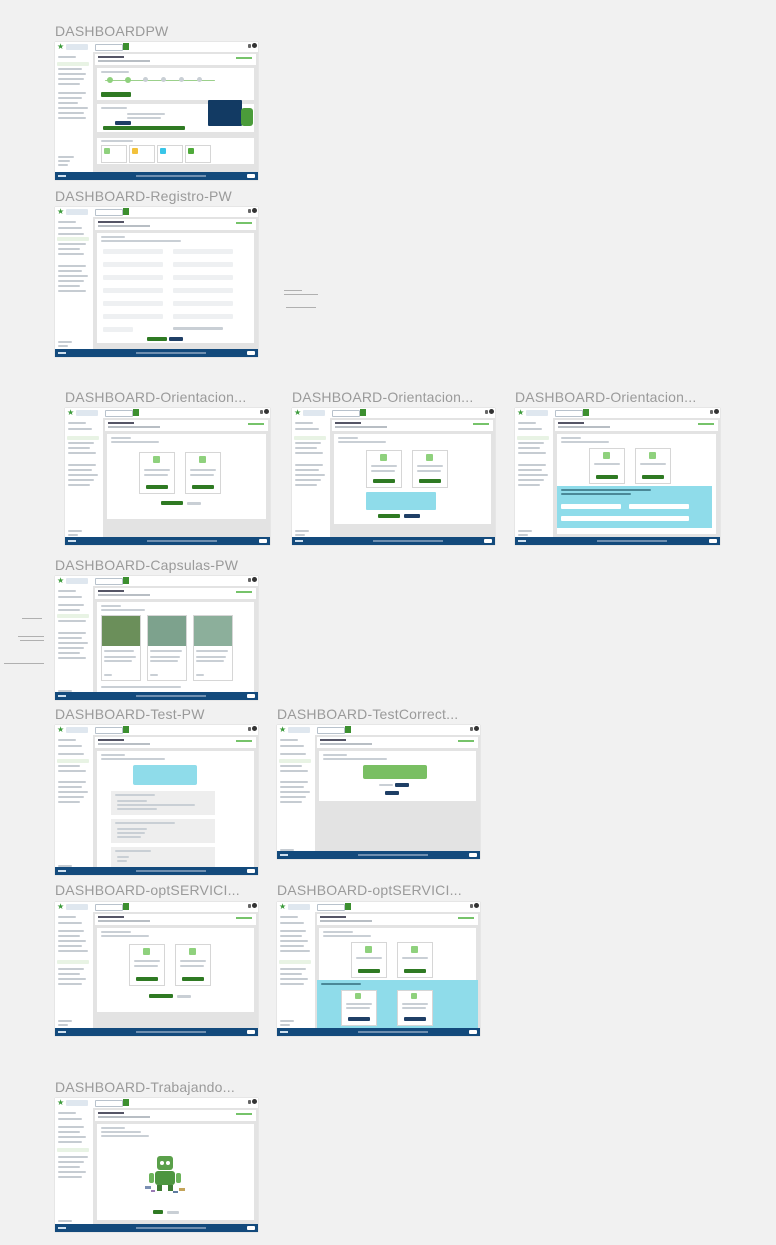 This screenshot has height=1245, width=776. Describe the element at coordinates (402, 785) in the screenshot. I see `next-button` at that location.